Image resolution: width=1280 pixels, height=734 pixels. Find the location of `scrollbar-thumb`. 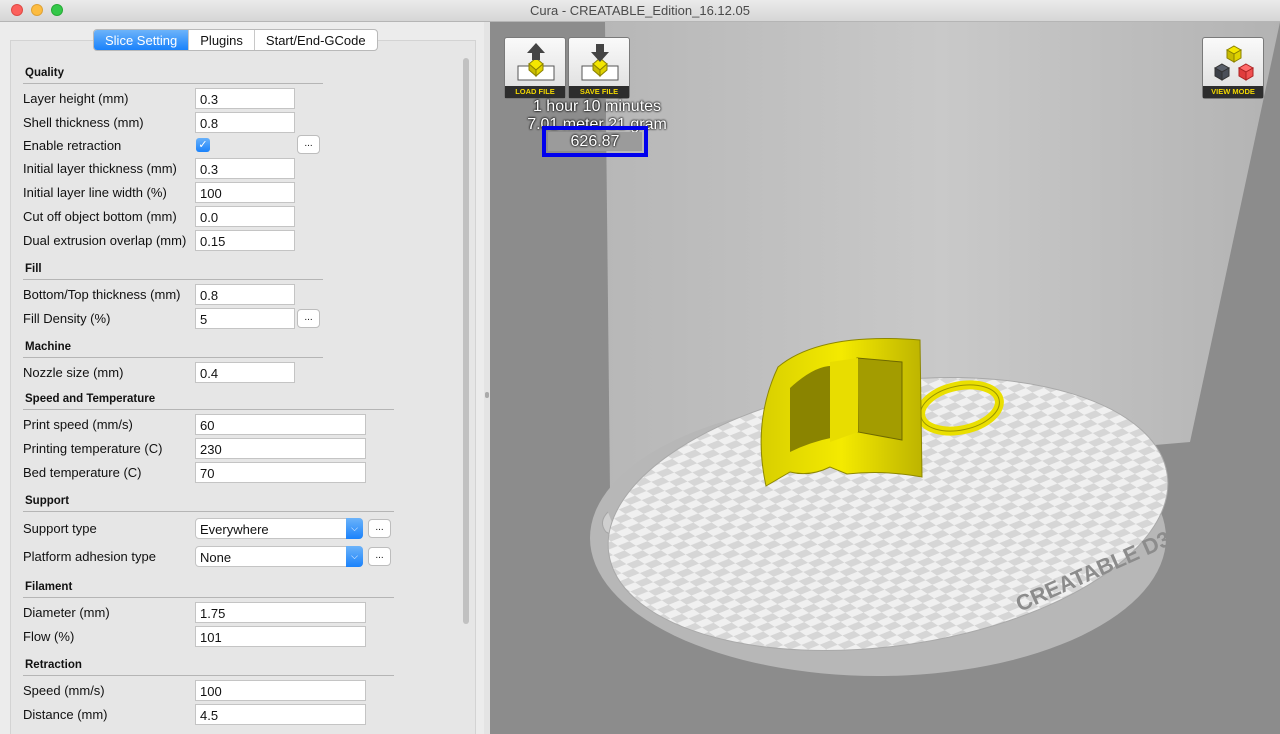

scrollbar-thumb is located at coordinates (466, 341).